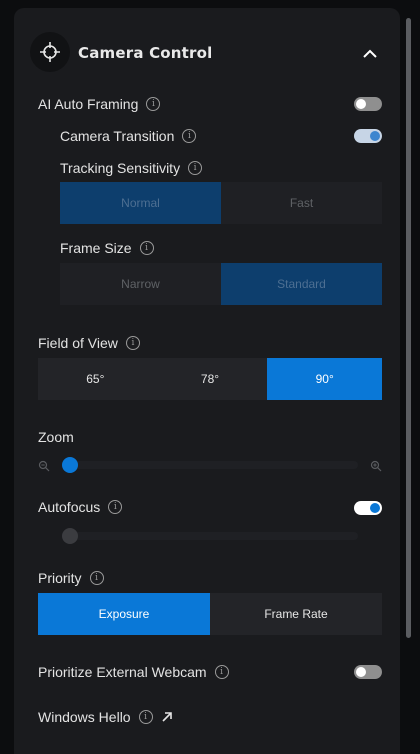  What do you see at coordinates (368, 508) in the screenshot?
I see `autofocus-toggle` at bounding box center [368, 508].